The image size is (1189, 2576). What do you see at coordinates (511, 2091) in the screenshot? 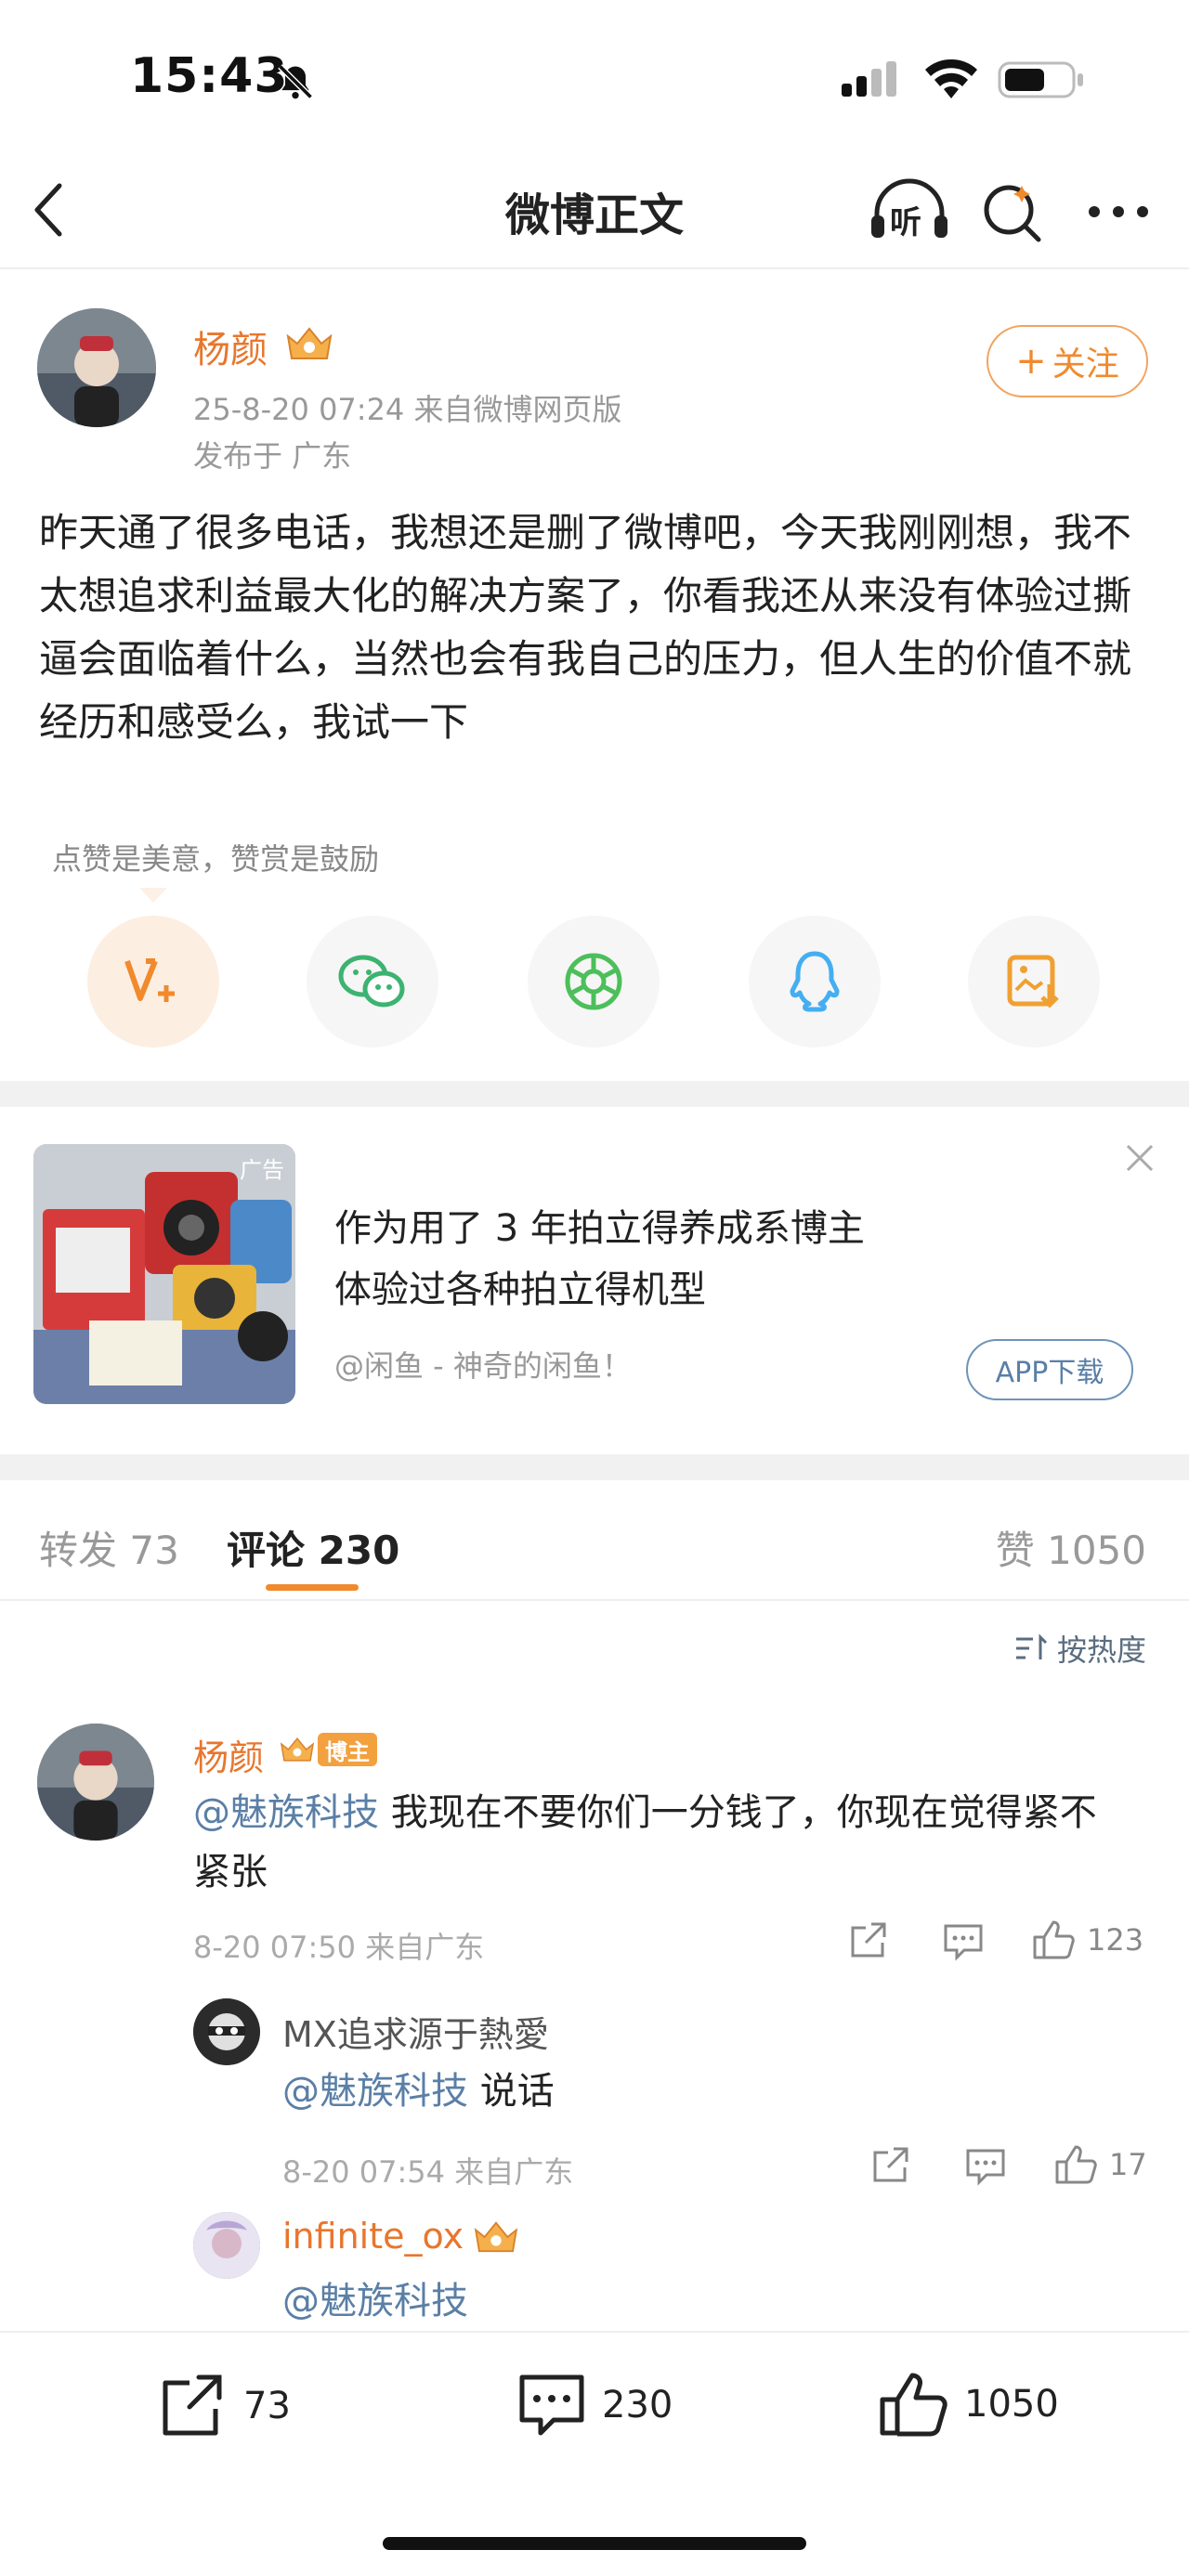
I see `reply-body: 说话` at bounding box center [511, 2091].